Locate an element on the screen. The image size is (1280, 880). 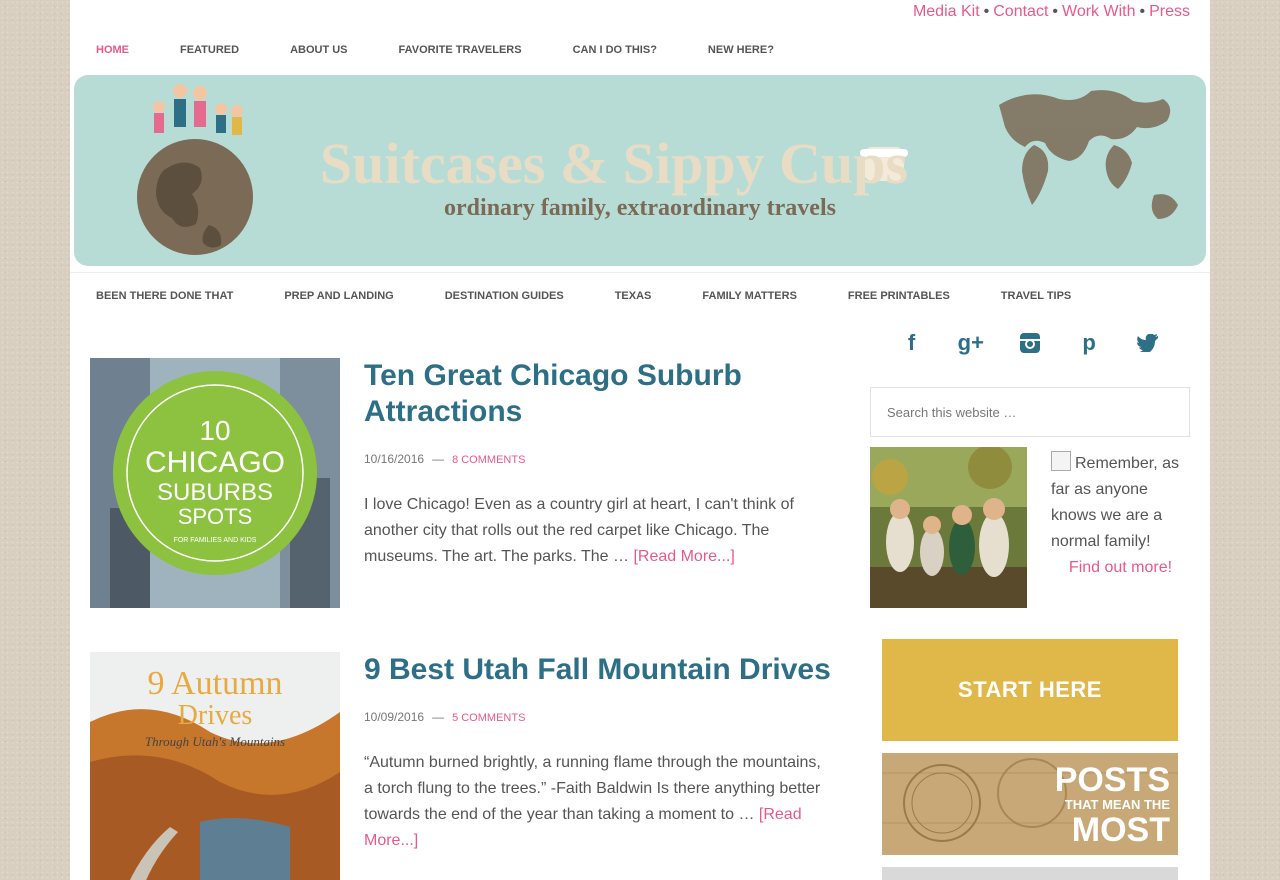
svg-text: 10 is located at coordinates (214, 430).